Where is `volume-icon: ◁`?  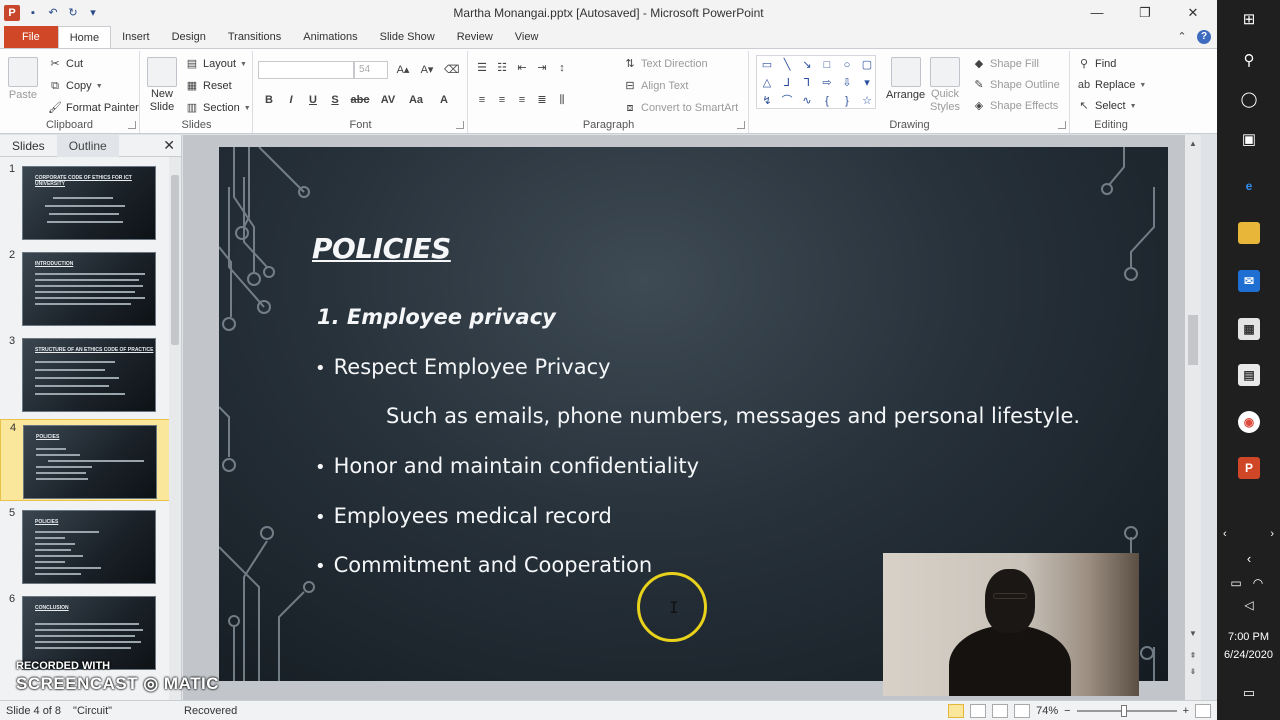 volume-icon: ◁ is located at coordinates (1249, 605).